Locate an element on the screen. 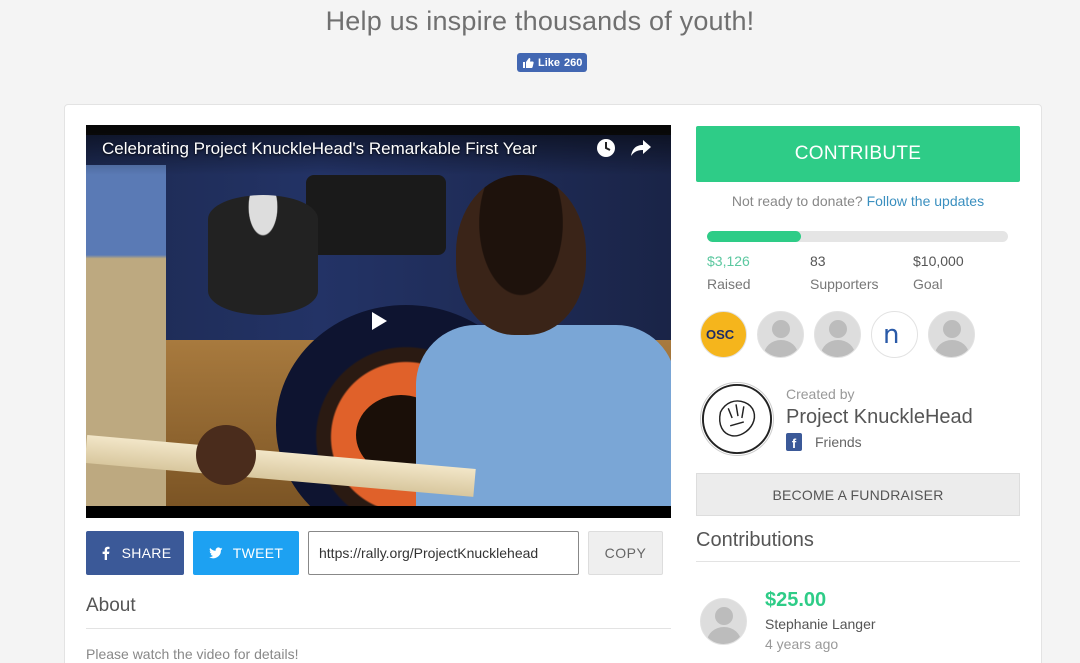  nu-logo-text: n is located at coordinates (891, 335).